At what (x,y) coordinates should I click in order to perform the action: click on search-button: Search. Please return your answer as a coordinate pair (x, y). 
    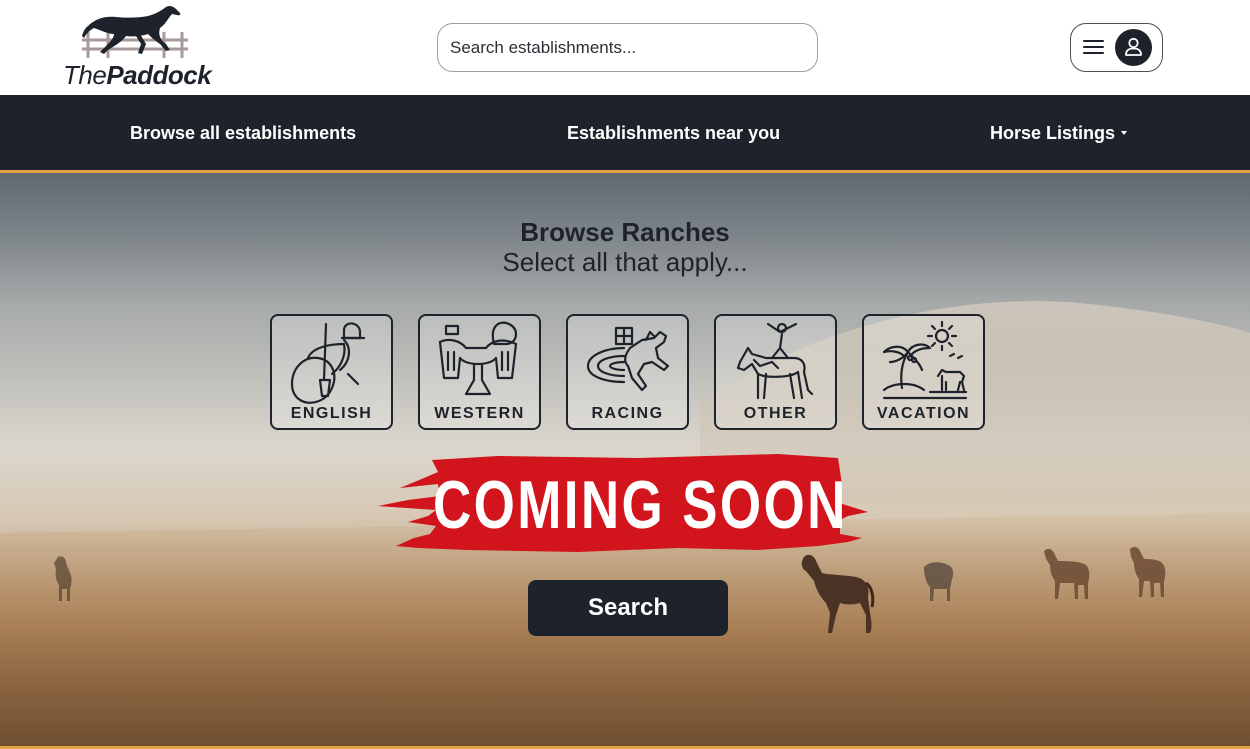
    Looking at the image, I should click on (628, 608).